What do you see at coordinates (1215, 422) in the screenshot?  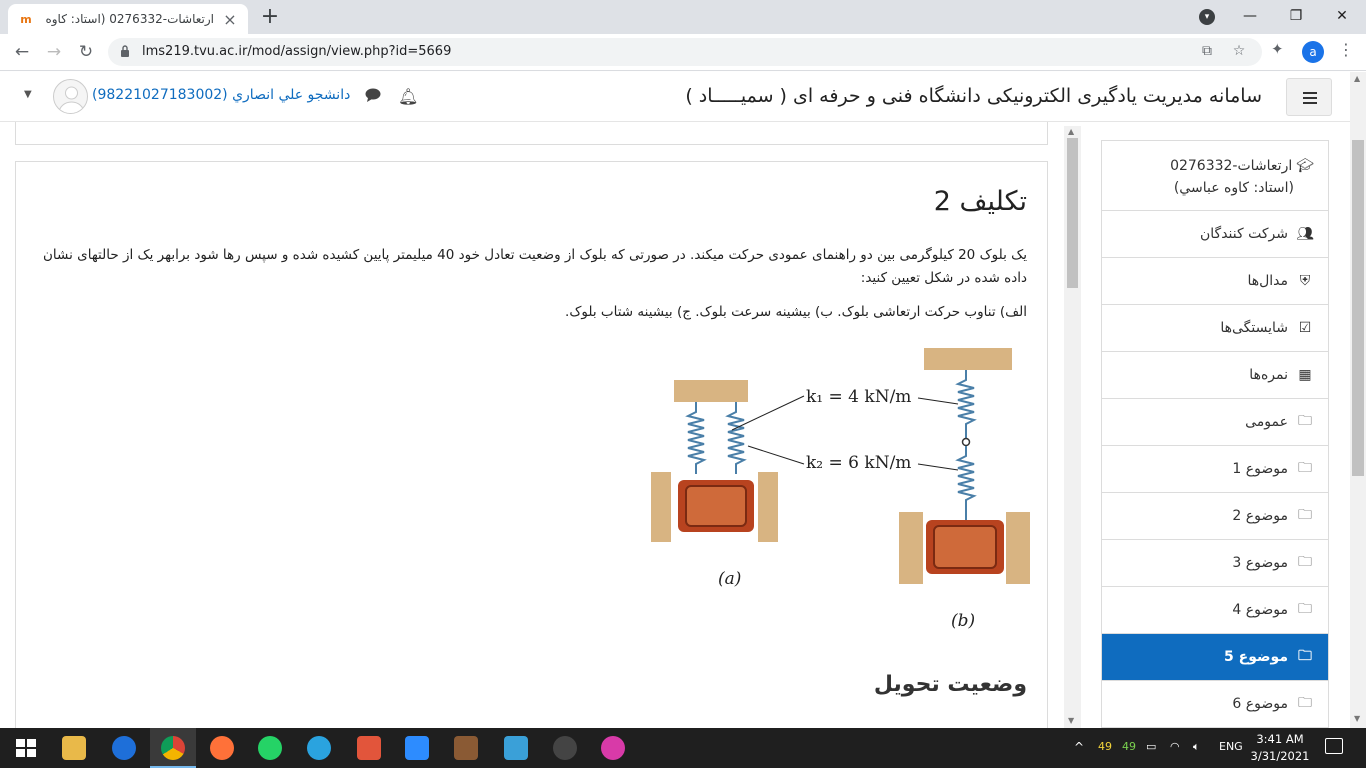 I see `sidebar-item-general: 🗀 عمومی` at bounding box center [1215, 422].